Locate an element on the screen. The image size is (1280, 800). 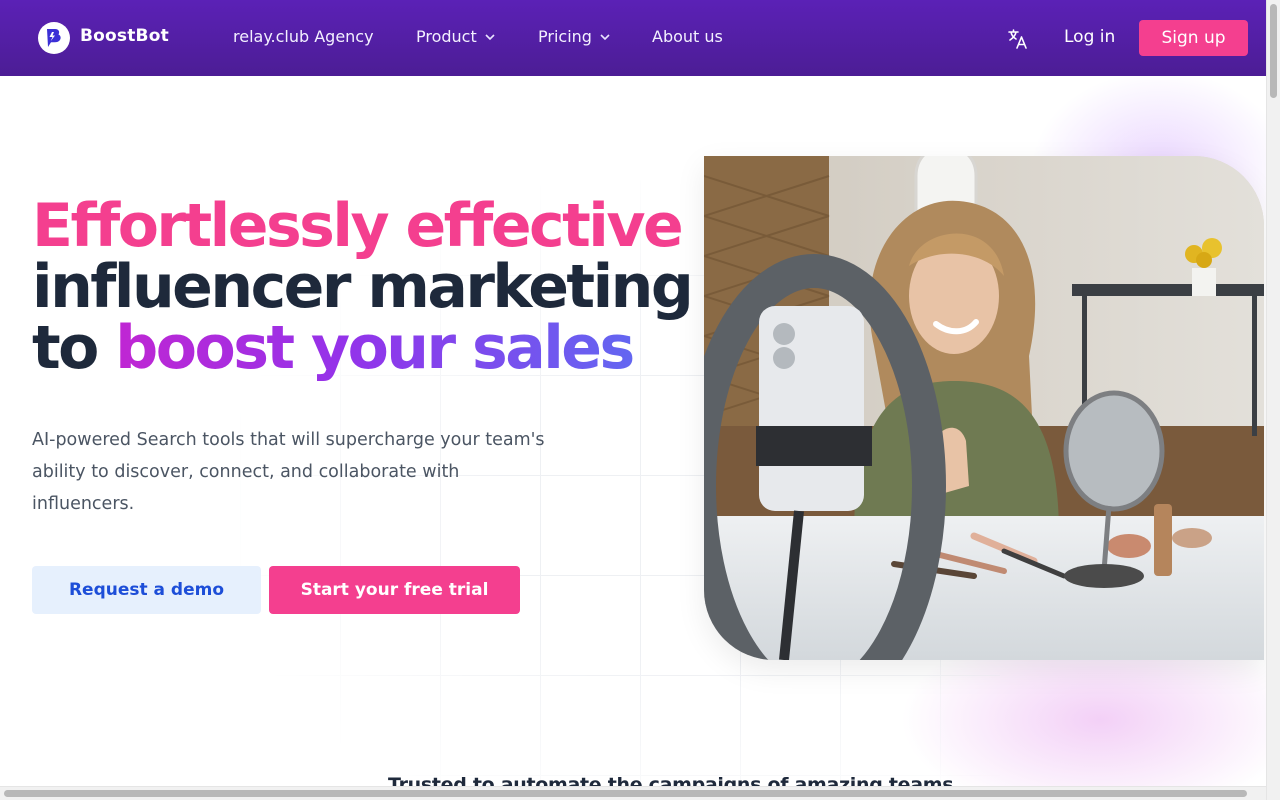
translate-icon is located at coordinates (1018, 39).